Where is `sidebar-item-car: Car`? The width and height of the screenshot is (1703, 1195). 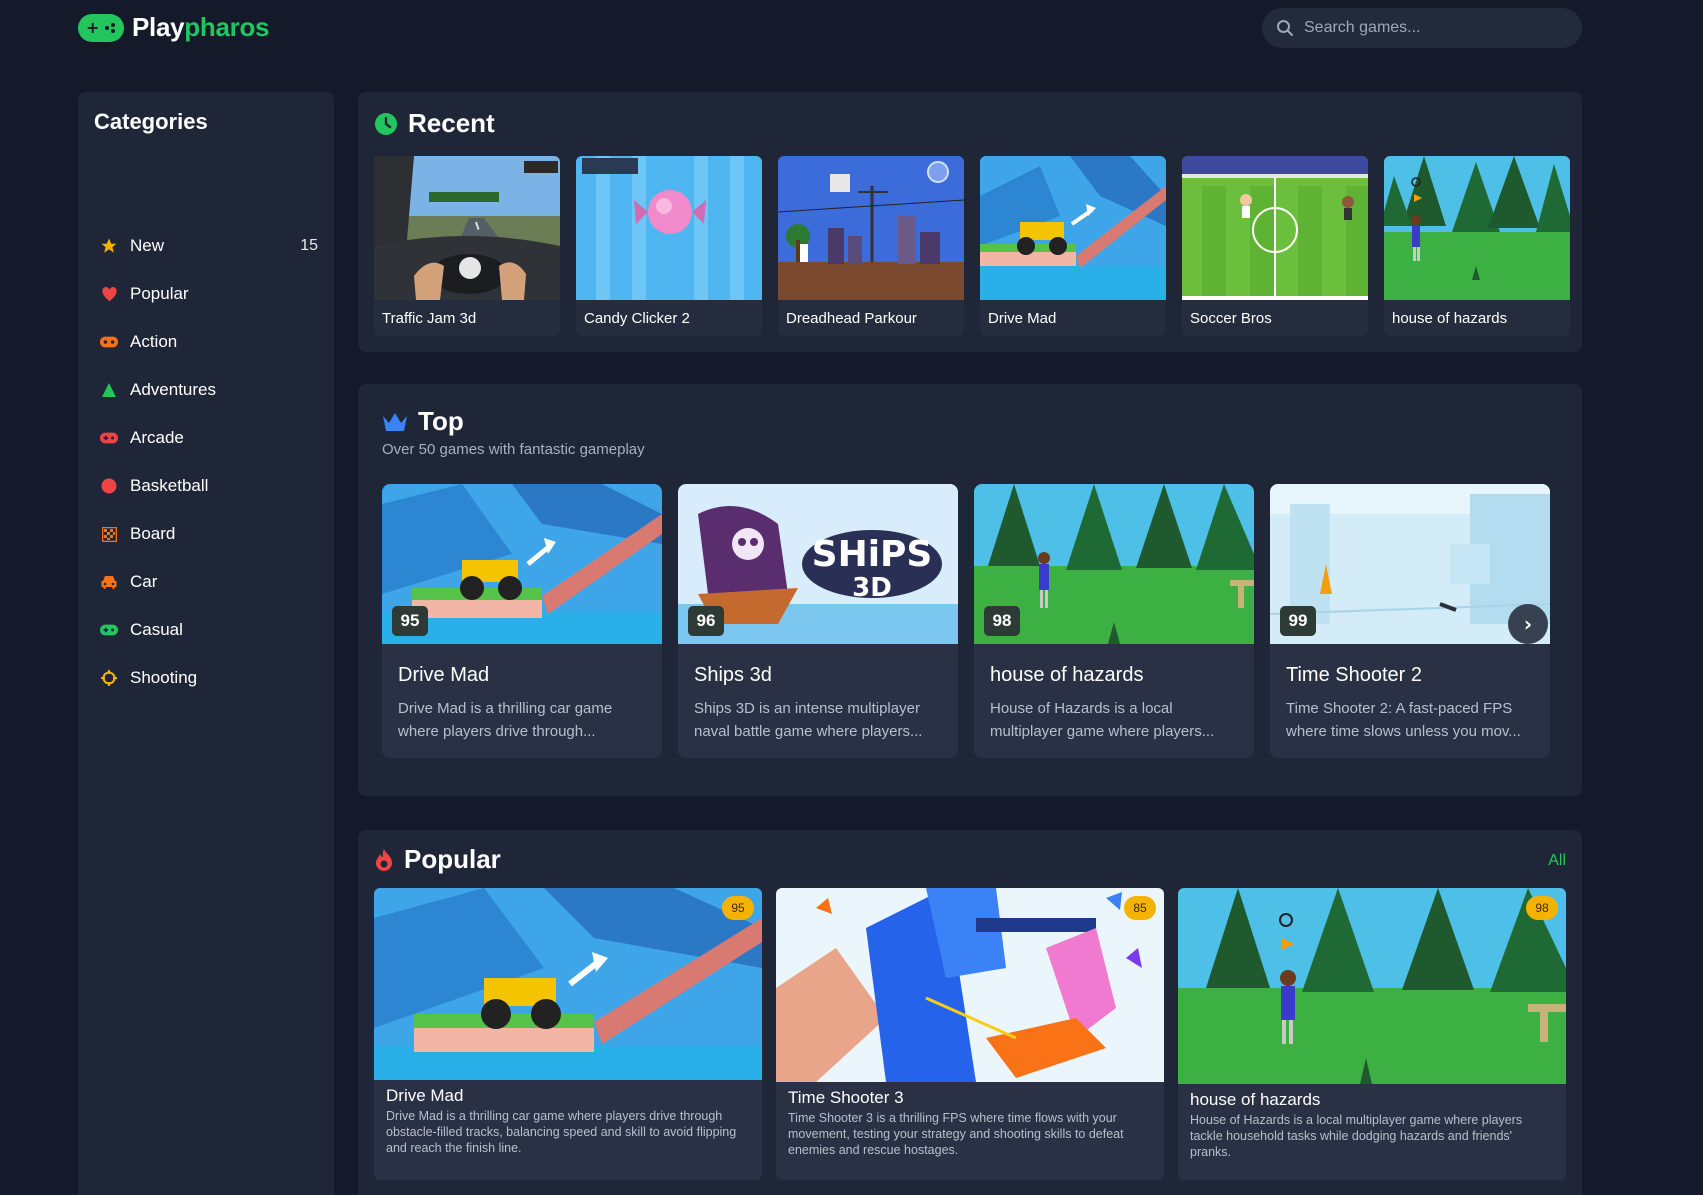 sidebar-item-car: Car is located at coordinates (209, 582).